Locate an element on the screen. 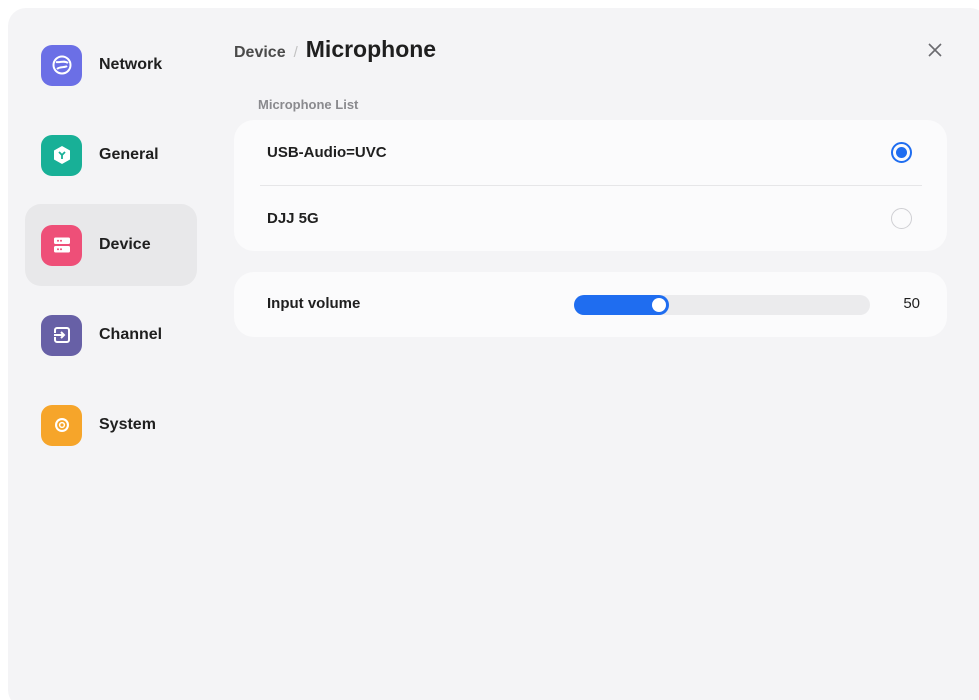  microphone-list: USB-Audio=UVC DJJ 5G is located at coordinates (590, 185).